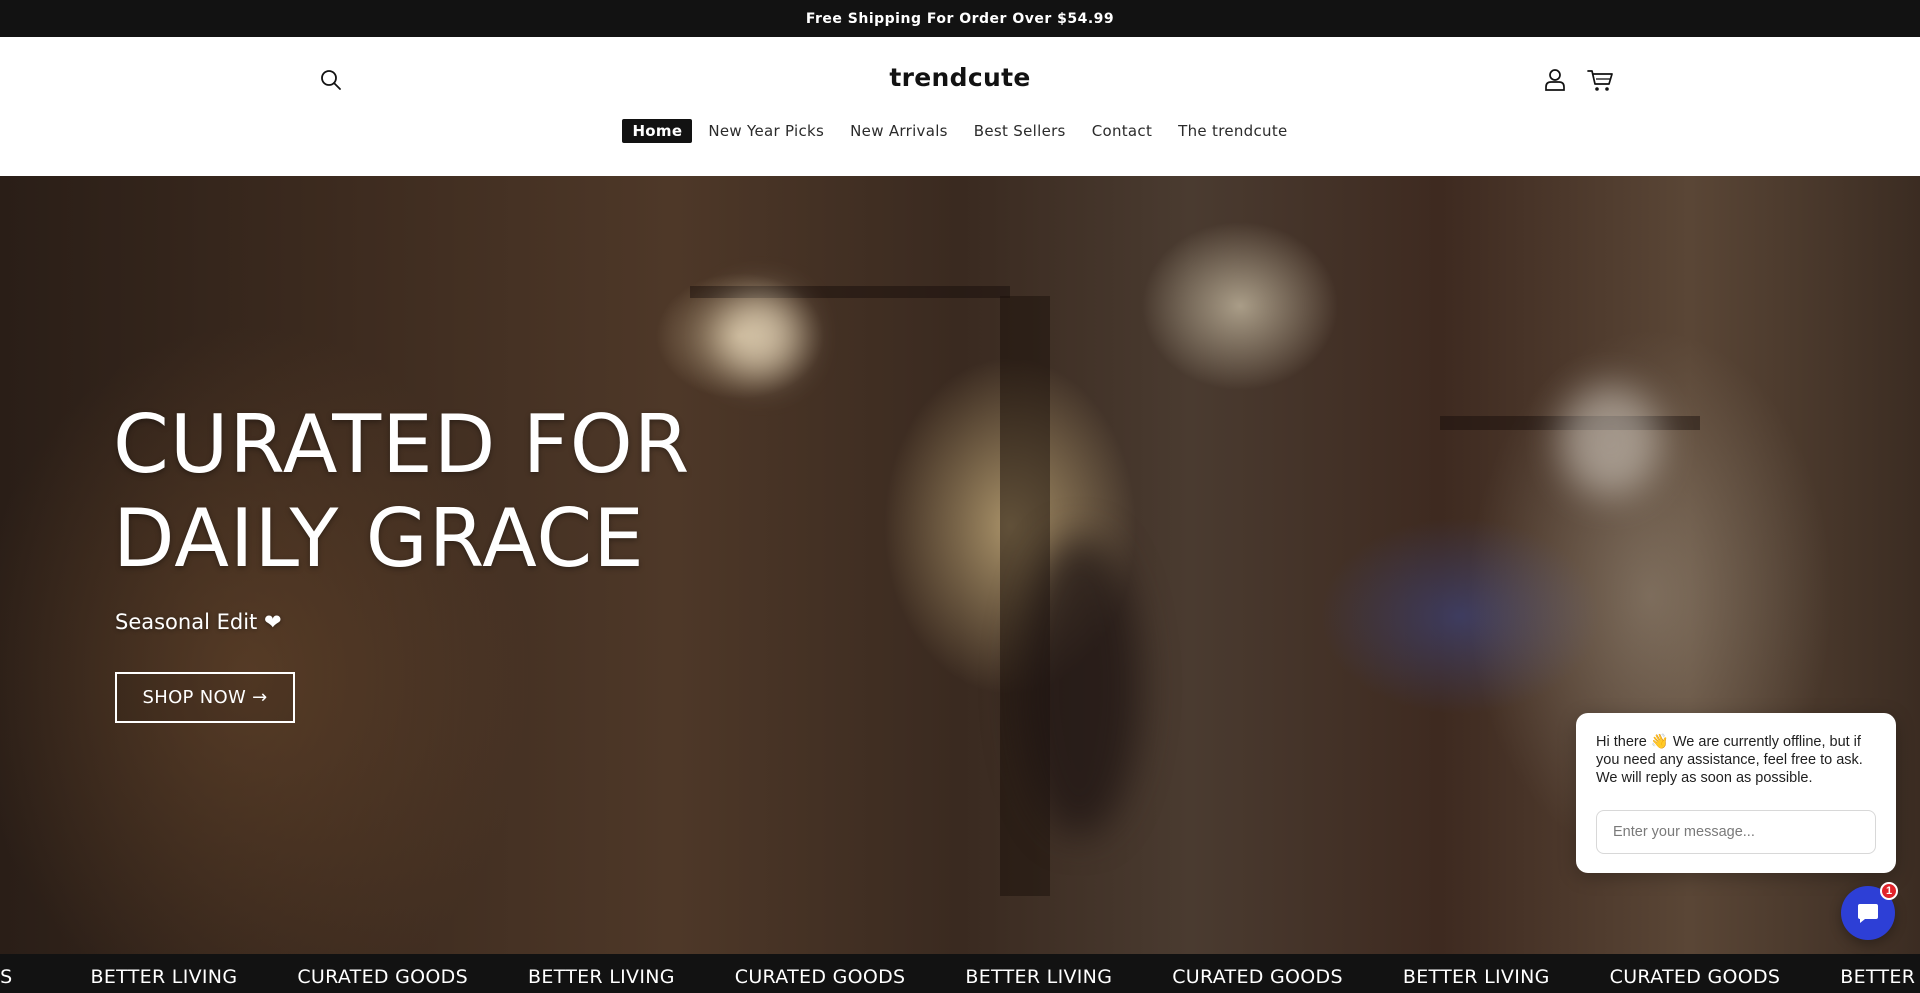  What do you see at coordinates (1232, 131) in the screenshot?
I see `nav-item-the-trendcute: The trendcute` at bounding box center [1232, 131].